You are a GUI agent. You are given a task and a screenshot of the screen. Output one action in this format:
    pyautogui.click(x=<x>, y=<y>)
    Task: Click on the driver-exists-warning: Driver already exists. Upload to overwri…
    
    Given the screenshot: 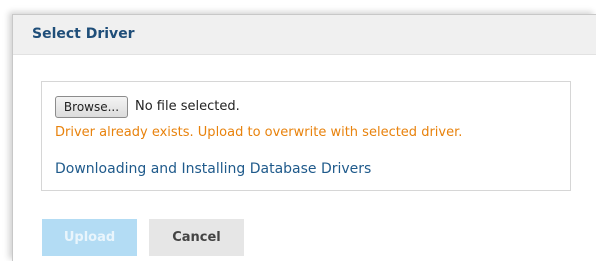 What is the action you would take?
    pyautogui.click(x=259, y=132)
    